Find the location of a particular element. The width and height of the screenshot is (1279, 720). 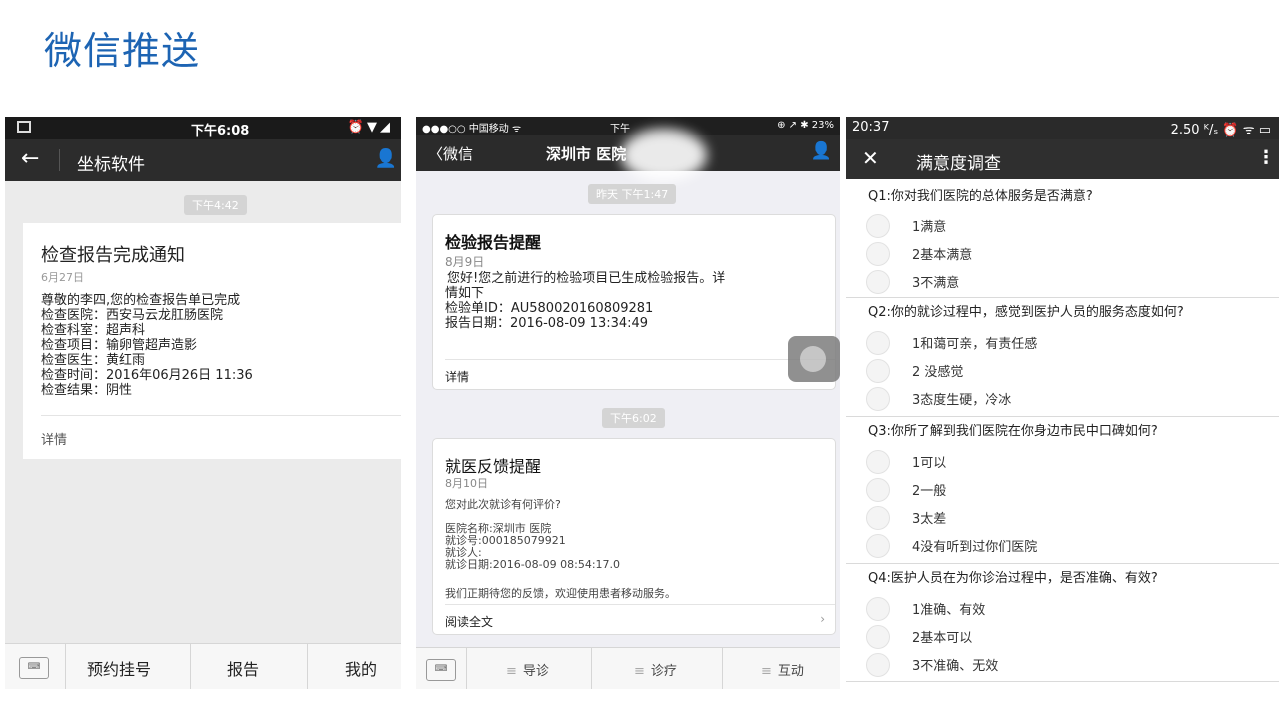

assistive-touch-icon is located at coordinates (813, 359).